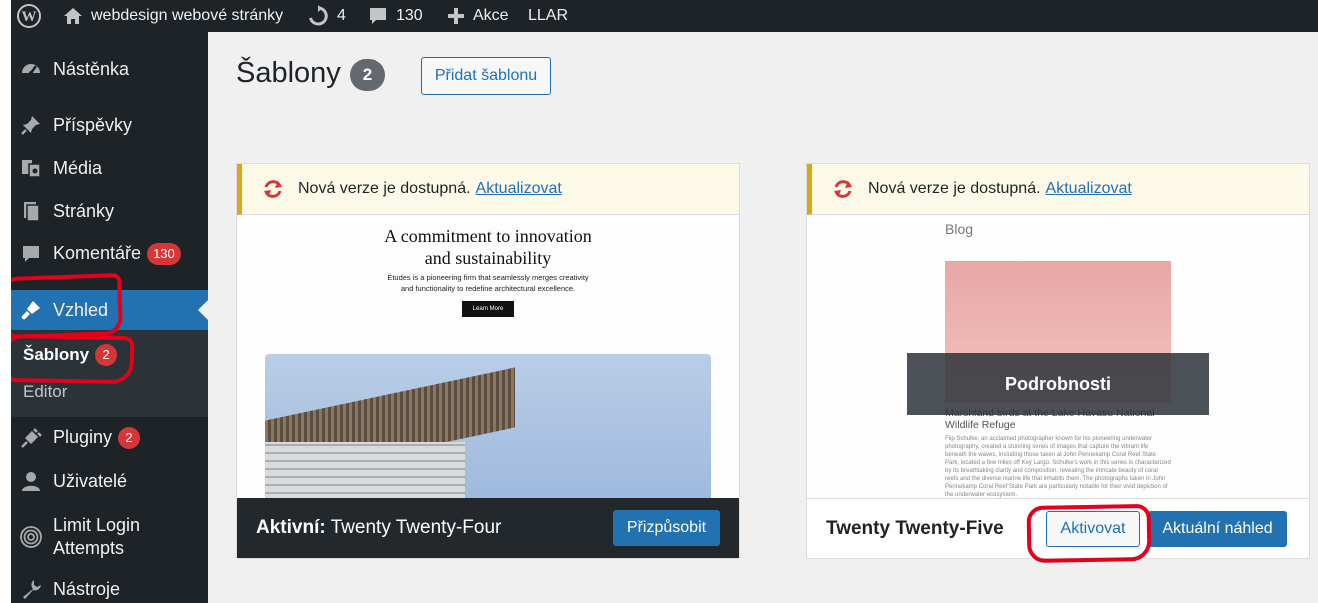  I want to click on wordpress-logo-button: W, so click(29, 16).